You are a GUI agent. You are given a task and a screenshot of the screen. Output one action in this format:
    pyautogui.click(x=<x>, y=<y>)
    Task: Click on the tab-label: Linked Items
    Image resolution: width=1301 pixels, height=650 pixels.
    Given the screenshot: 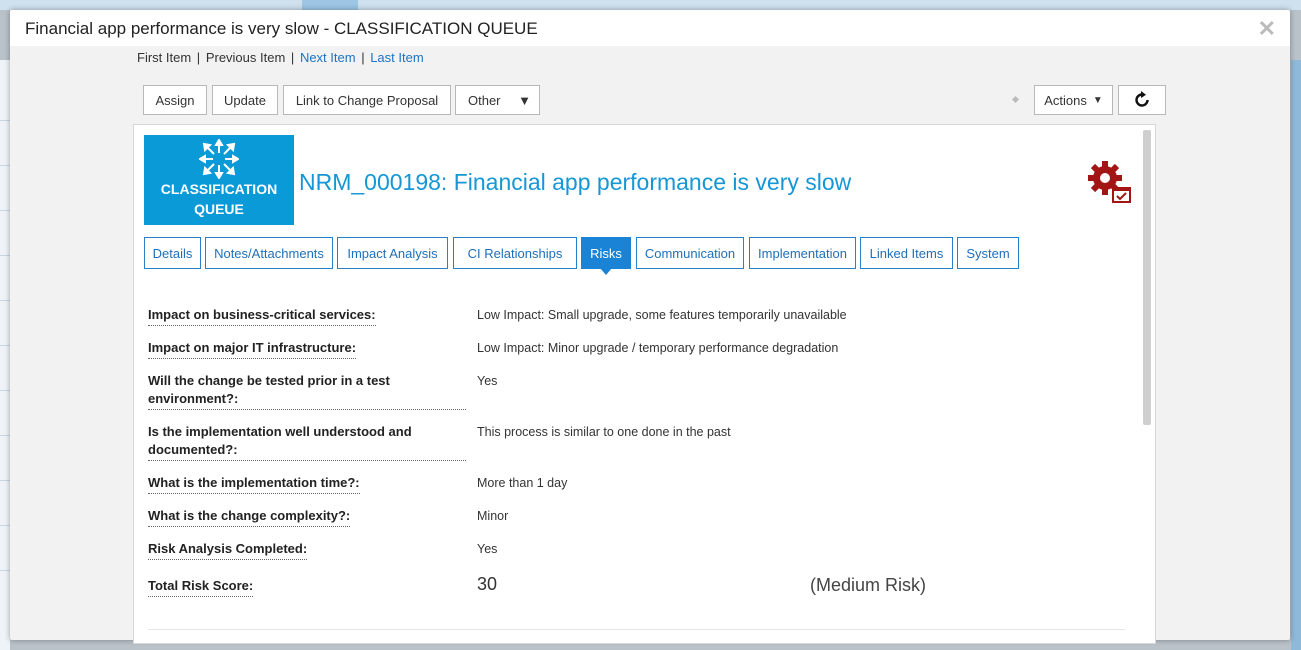 What is the action you would take?
    pyautogui.click(x=906, y=253)
    